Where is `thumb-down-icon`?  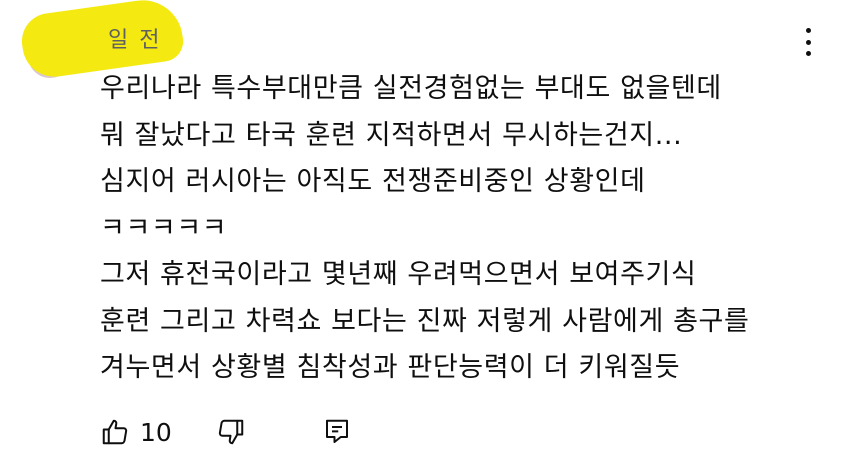 thumb-down-icon is located at coordinates (231, 432).